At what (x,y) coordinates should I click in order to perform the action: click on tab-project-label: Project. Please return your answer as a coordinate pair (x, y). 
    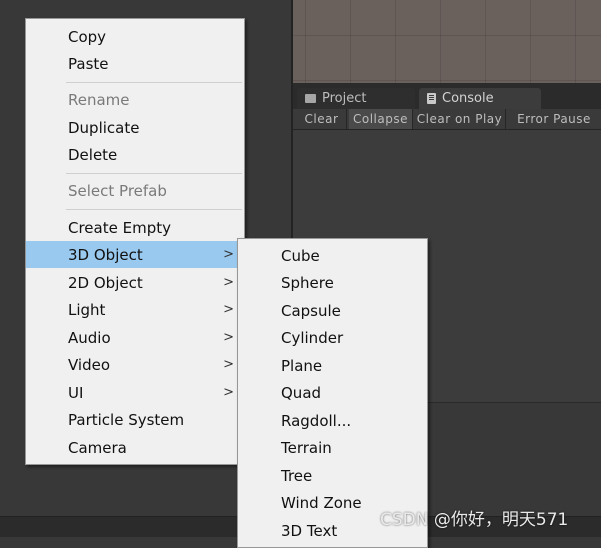
    Looking at the image, I should click on (344, 98).